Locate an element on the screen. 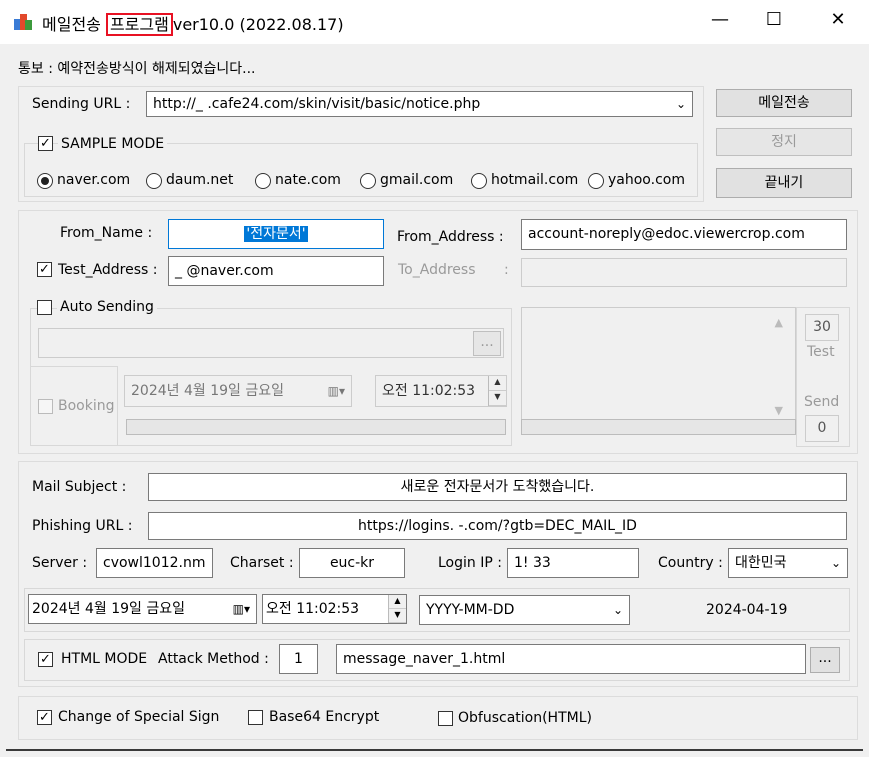 This screenshot has width=869, height=757. booking-time-picker: 오전 11:02:53 ▲ ▼ is located at coordinates (441, 391).